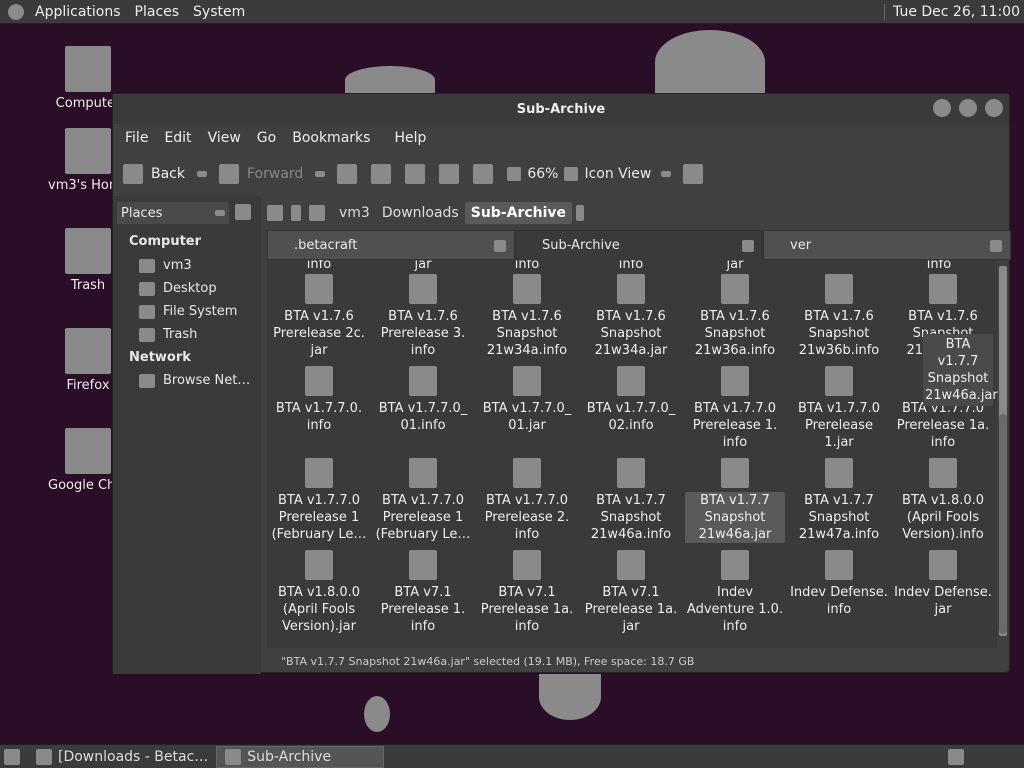 The width and height of the screenshot is (1024, 768). Describe the element at coordinates (943, 584) in the screenshot. I see `file-item: Indev Defense. jar` at that location.